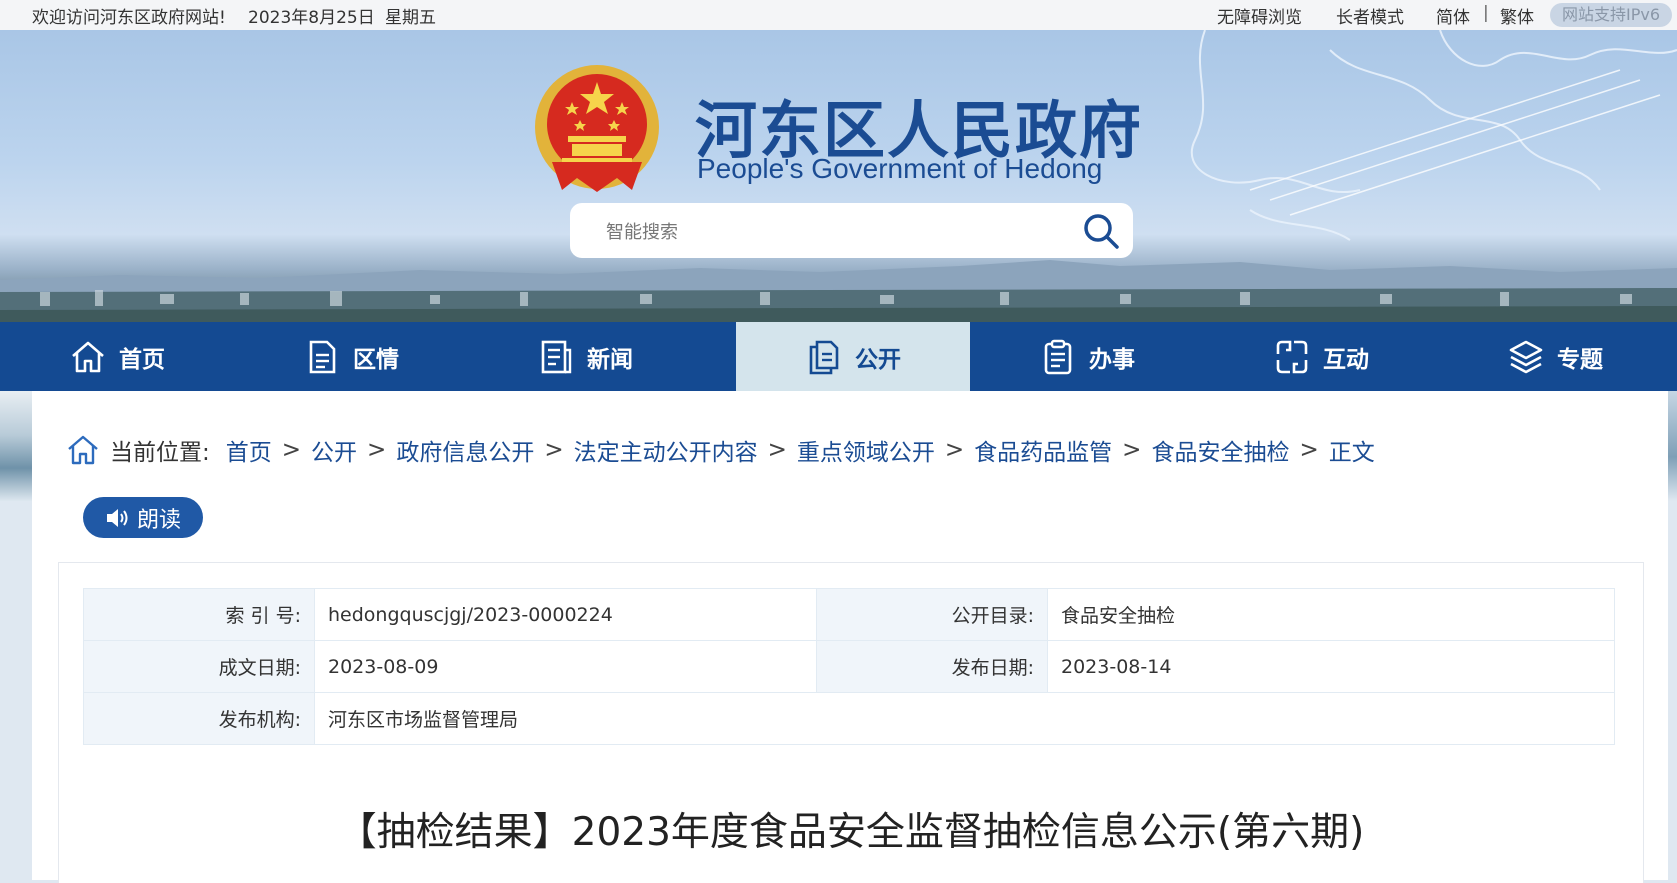 Image resolution: width=1677 pixels, height=883 pixels. Describe the element at coordinates (866, 450) in the screenshot. I see `breadcrumb-key-areas: 重点领域公开` at that location.